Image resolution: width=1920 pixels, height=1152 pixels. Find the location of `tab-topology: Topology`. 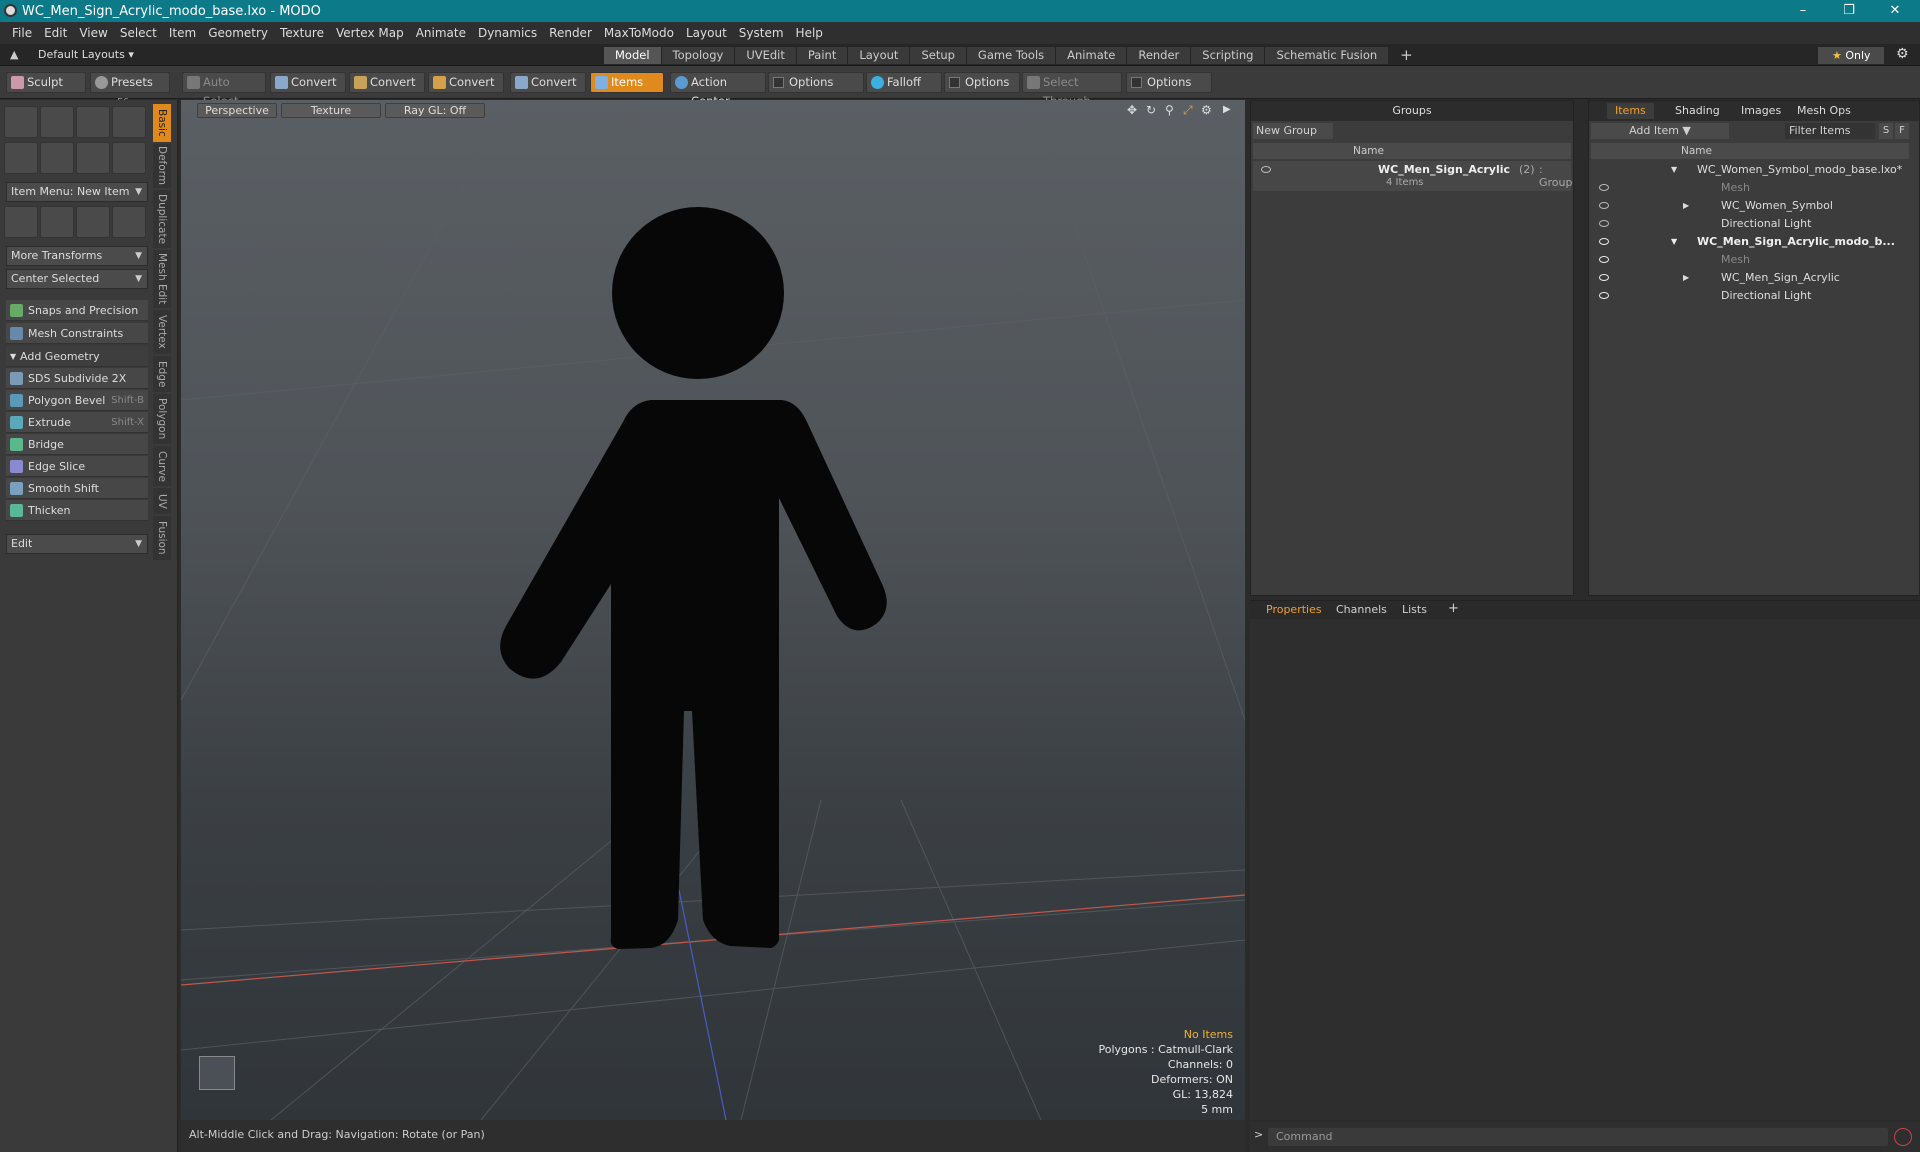

tab-topology: Topology is located at coordinates (698, 55).